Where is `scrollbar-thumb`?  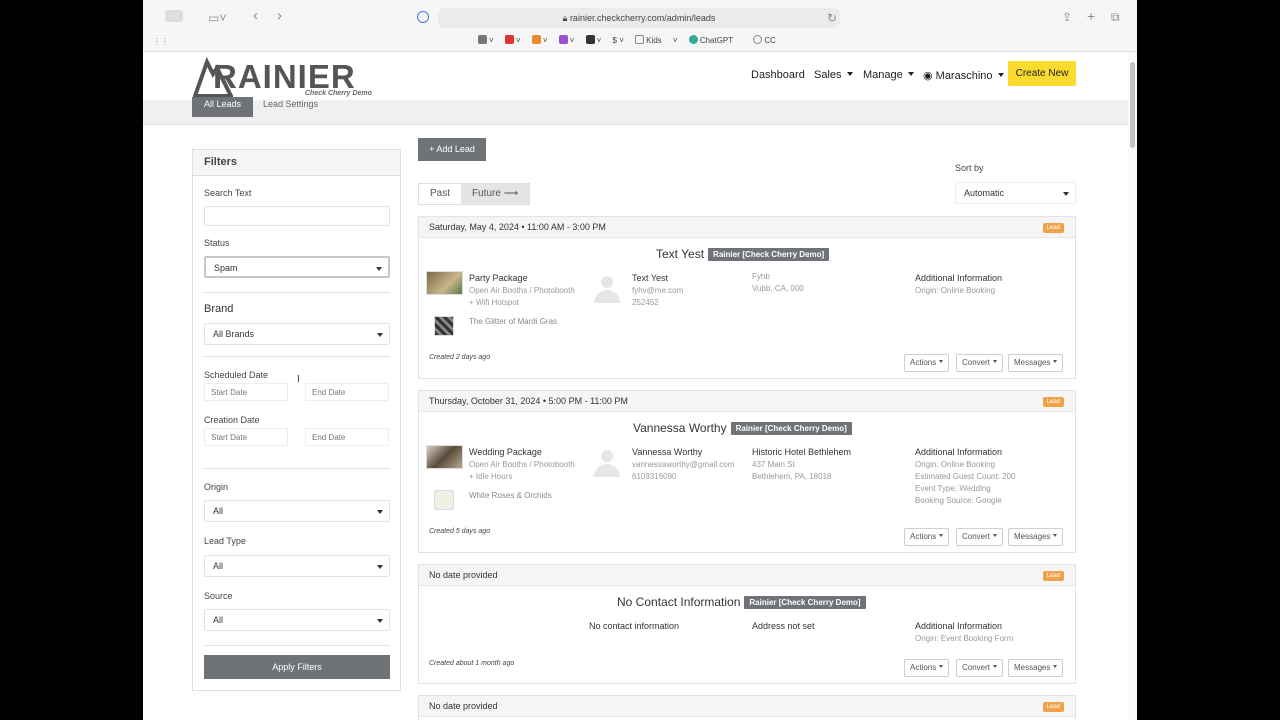 scrollbar-thumb is located at coordinates (1132, 105).